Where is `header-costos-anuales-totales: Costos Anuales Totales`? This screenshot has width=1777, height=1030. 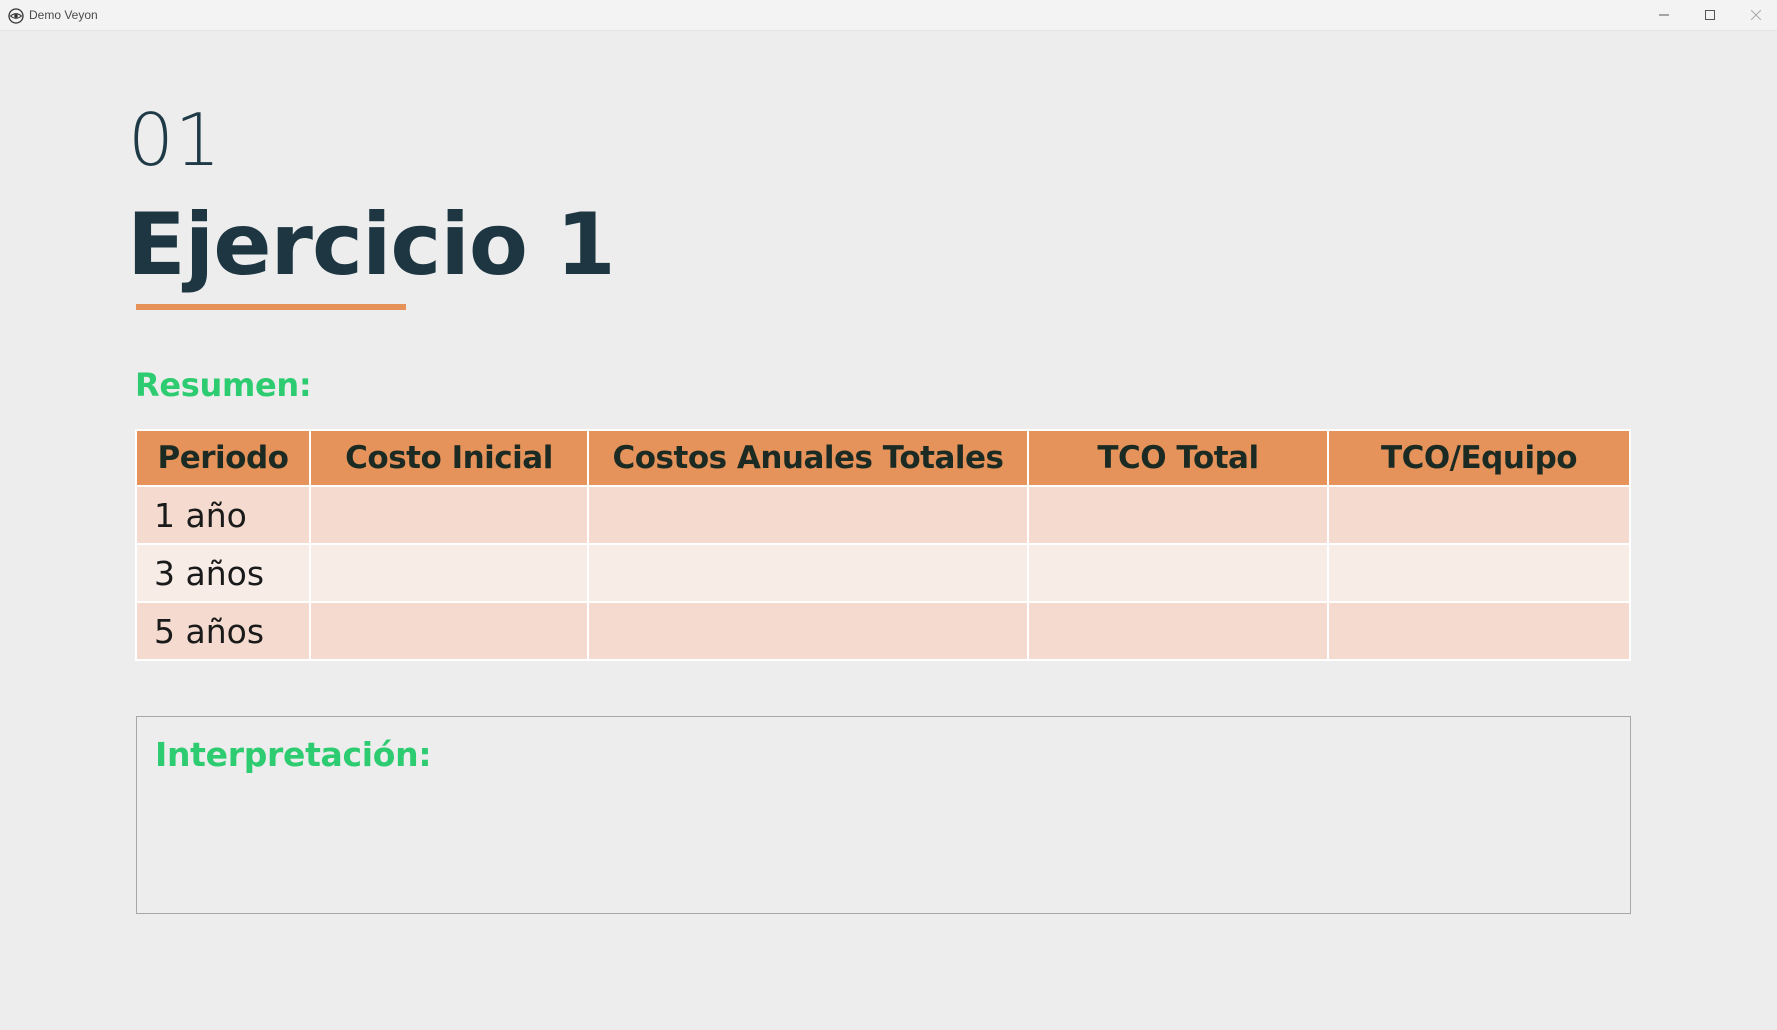 header-costos-anuales-totales: Costos Anuales Totales is located at coordinates (809, 458).